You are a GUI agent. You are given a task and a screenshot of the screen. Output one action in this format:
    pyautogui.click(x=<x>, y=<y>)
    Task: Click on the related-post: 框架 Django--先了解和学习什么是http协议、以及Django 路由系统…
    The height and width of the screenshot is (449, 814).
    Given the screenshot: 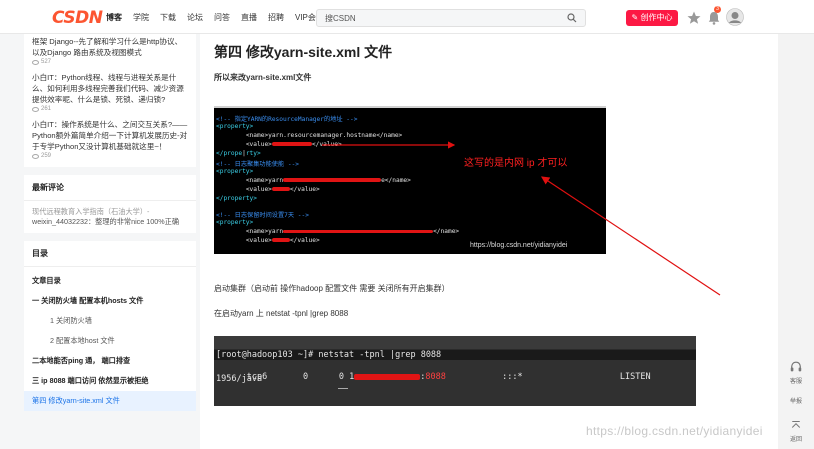 What is the action you would take?
    pyautogui.click(x=110, y=51)
    